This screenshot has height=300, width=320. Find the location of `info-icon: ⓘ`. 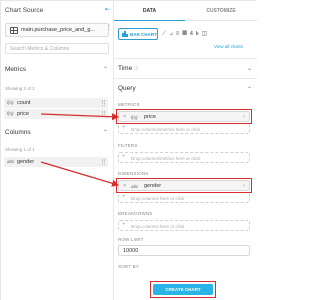

info-icon: ⓘ is located at coordinates (137, 69).